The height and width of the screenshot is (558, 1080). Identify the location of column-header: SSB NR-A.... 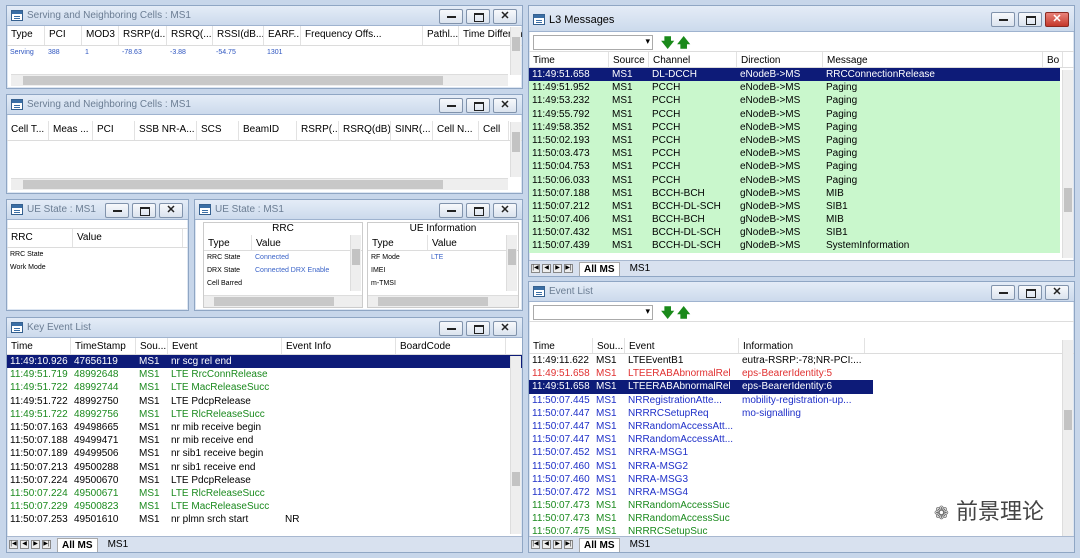
(166, 130).